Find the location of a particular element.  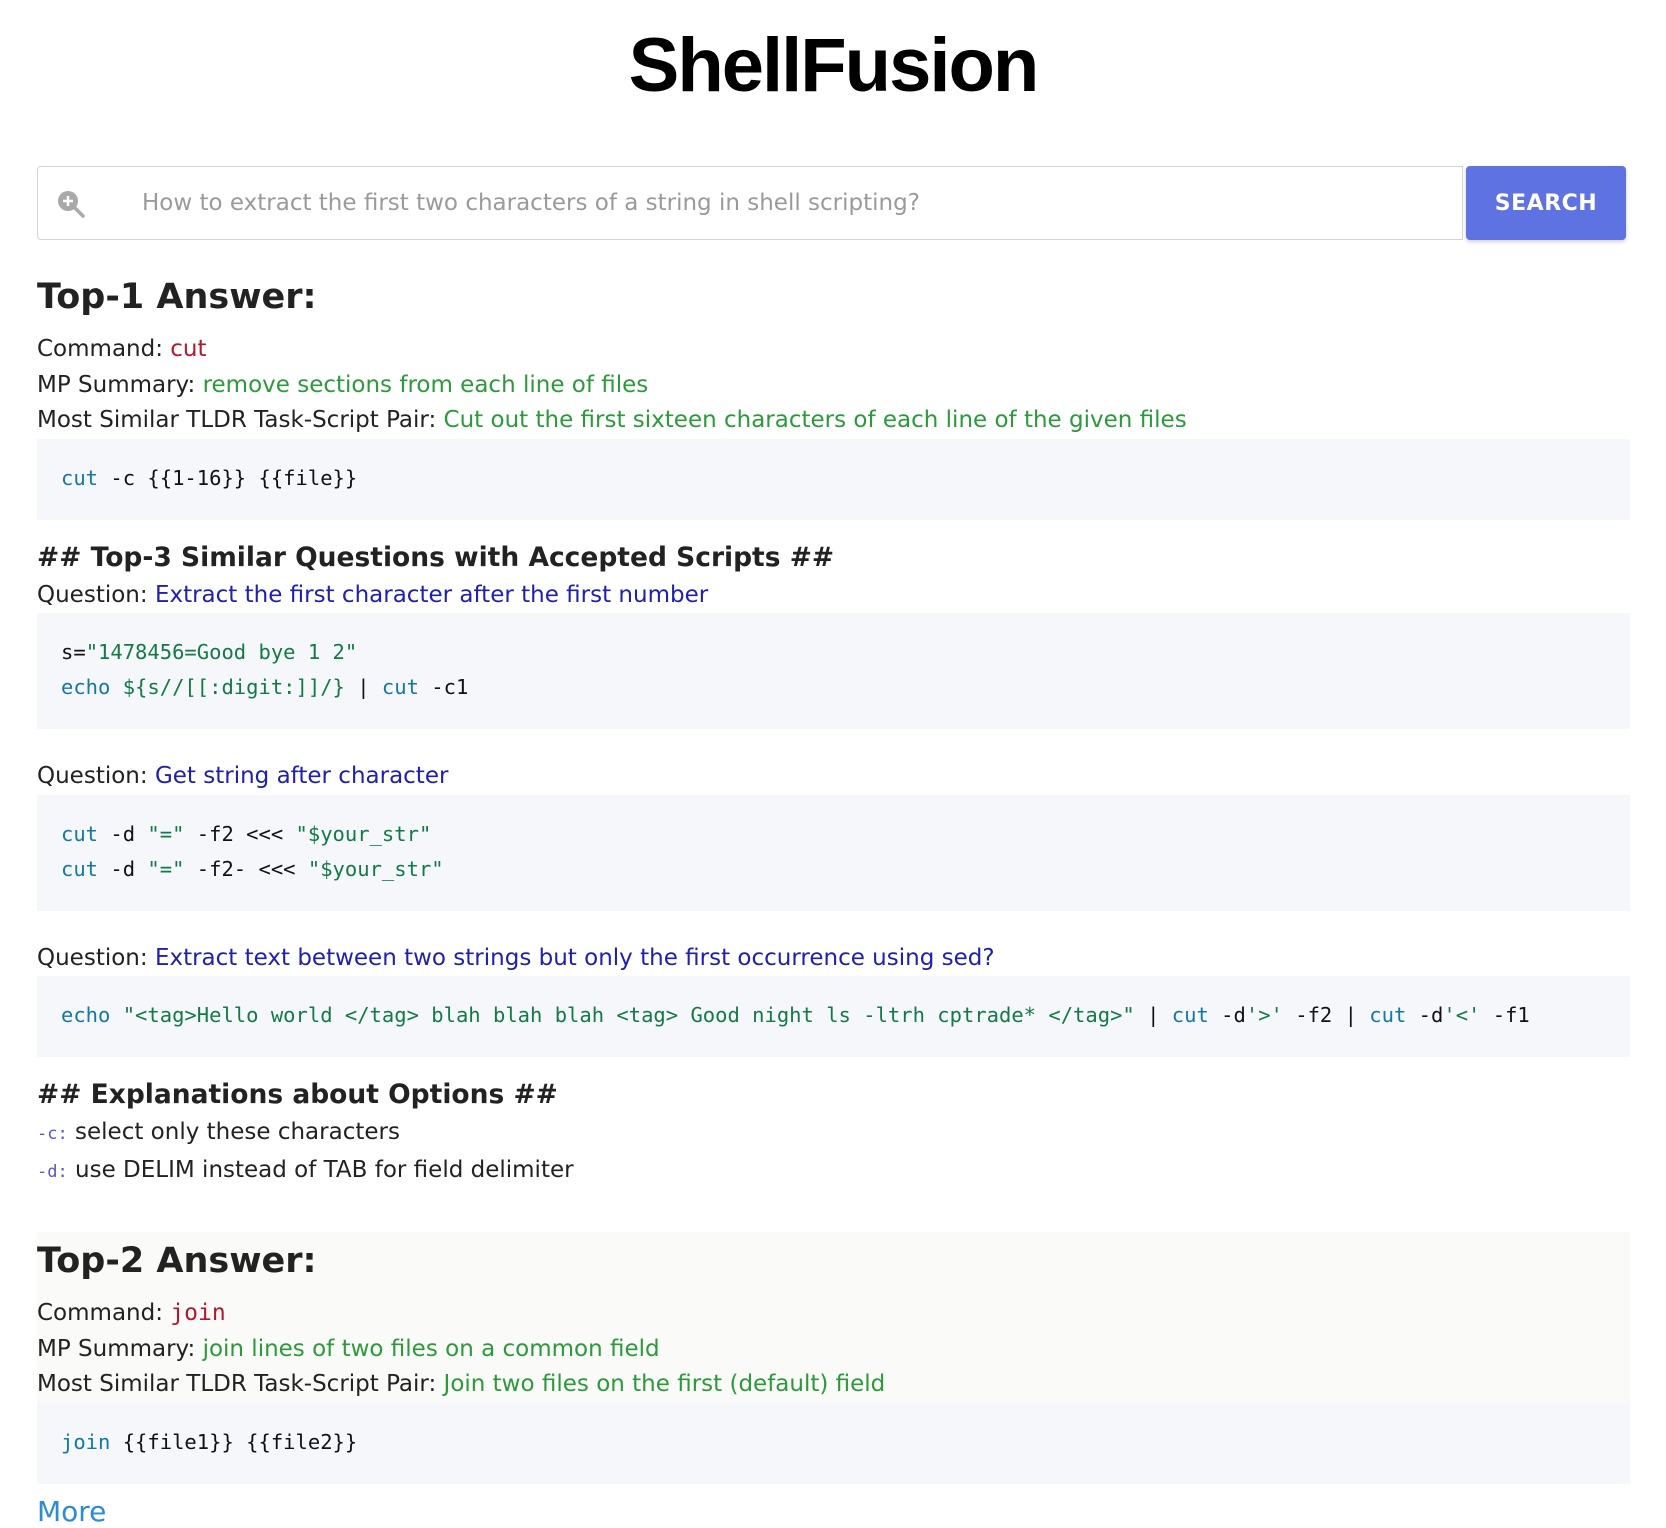

search-plus-icon is located at coordinates (71, 204).